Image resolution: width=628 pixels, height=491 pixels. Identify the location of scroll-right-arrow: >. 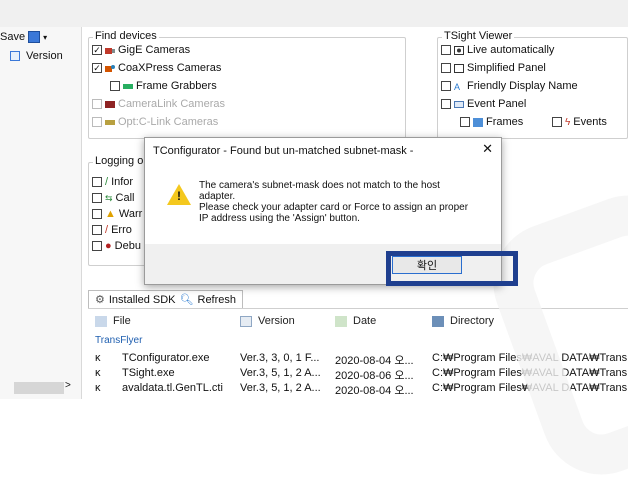
(68, 385).